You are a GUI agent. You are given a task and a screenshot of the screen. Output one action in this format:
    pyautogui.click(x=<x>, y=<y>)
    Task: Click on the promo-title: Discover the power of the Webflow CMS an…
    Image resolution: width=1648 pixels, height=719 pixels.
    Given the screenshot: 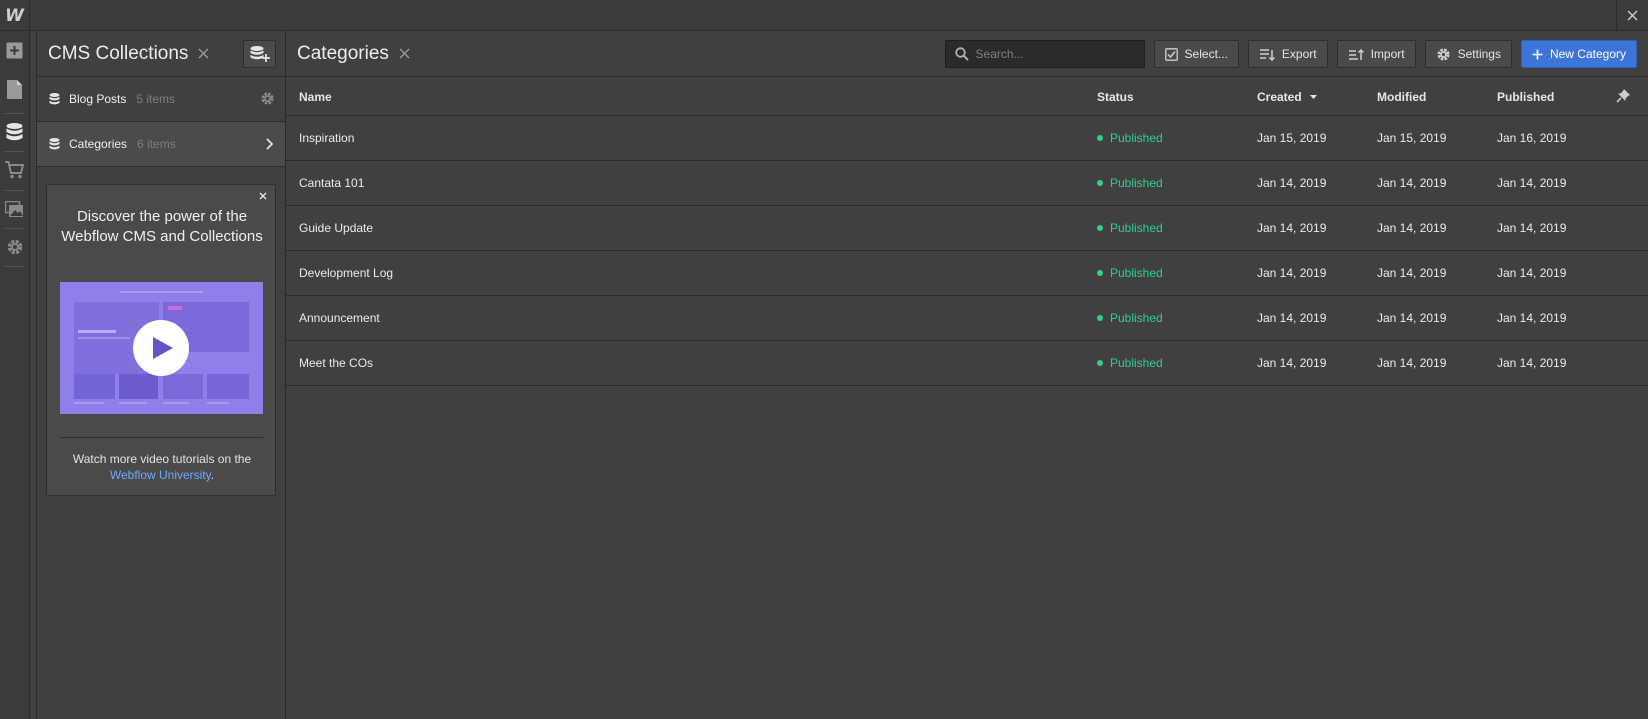 What is the action you would take?
    pyautogui.click(x=162, y=226)
    